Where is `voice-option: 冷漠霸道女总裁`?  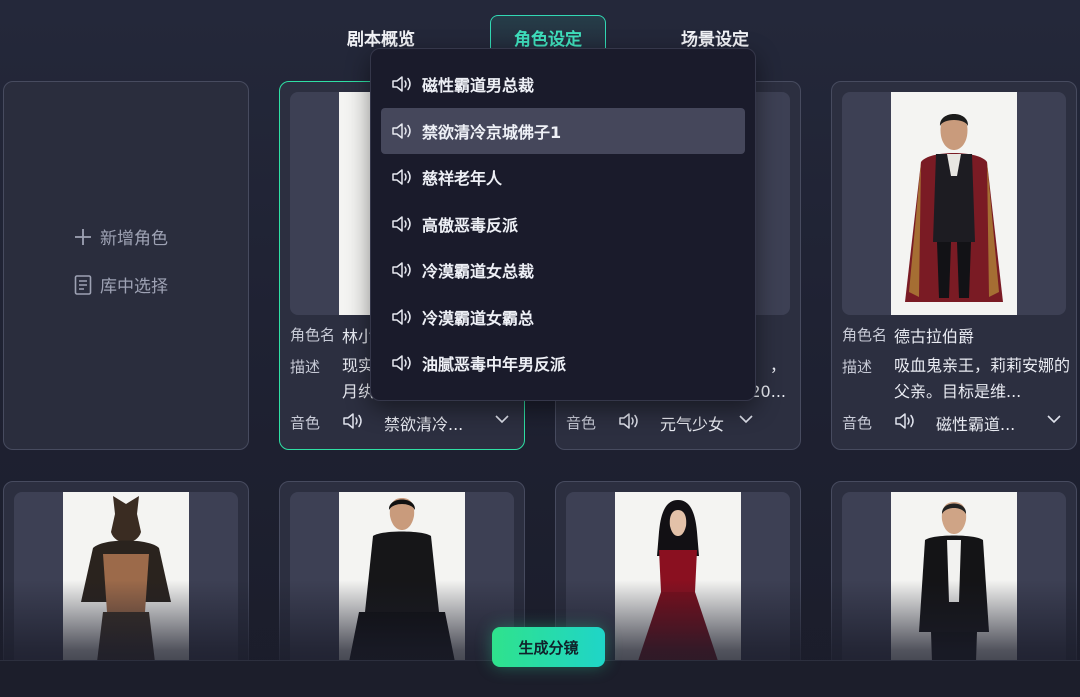
voice-option: 冷漠霸道女总裁 is located at coordinates (563, 270).